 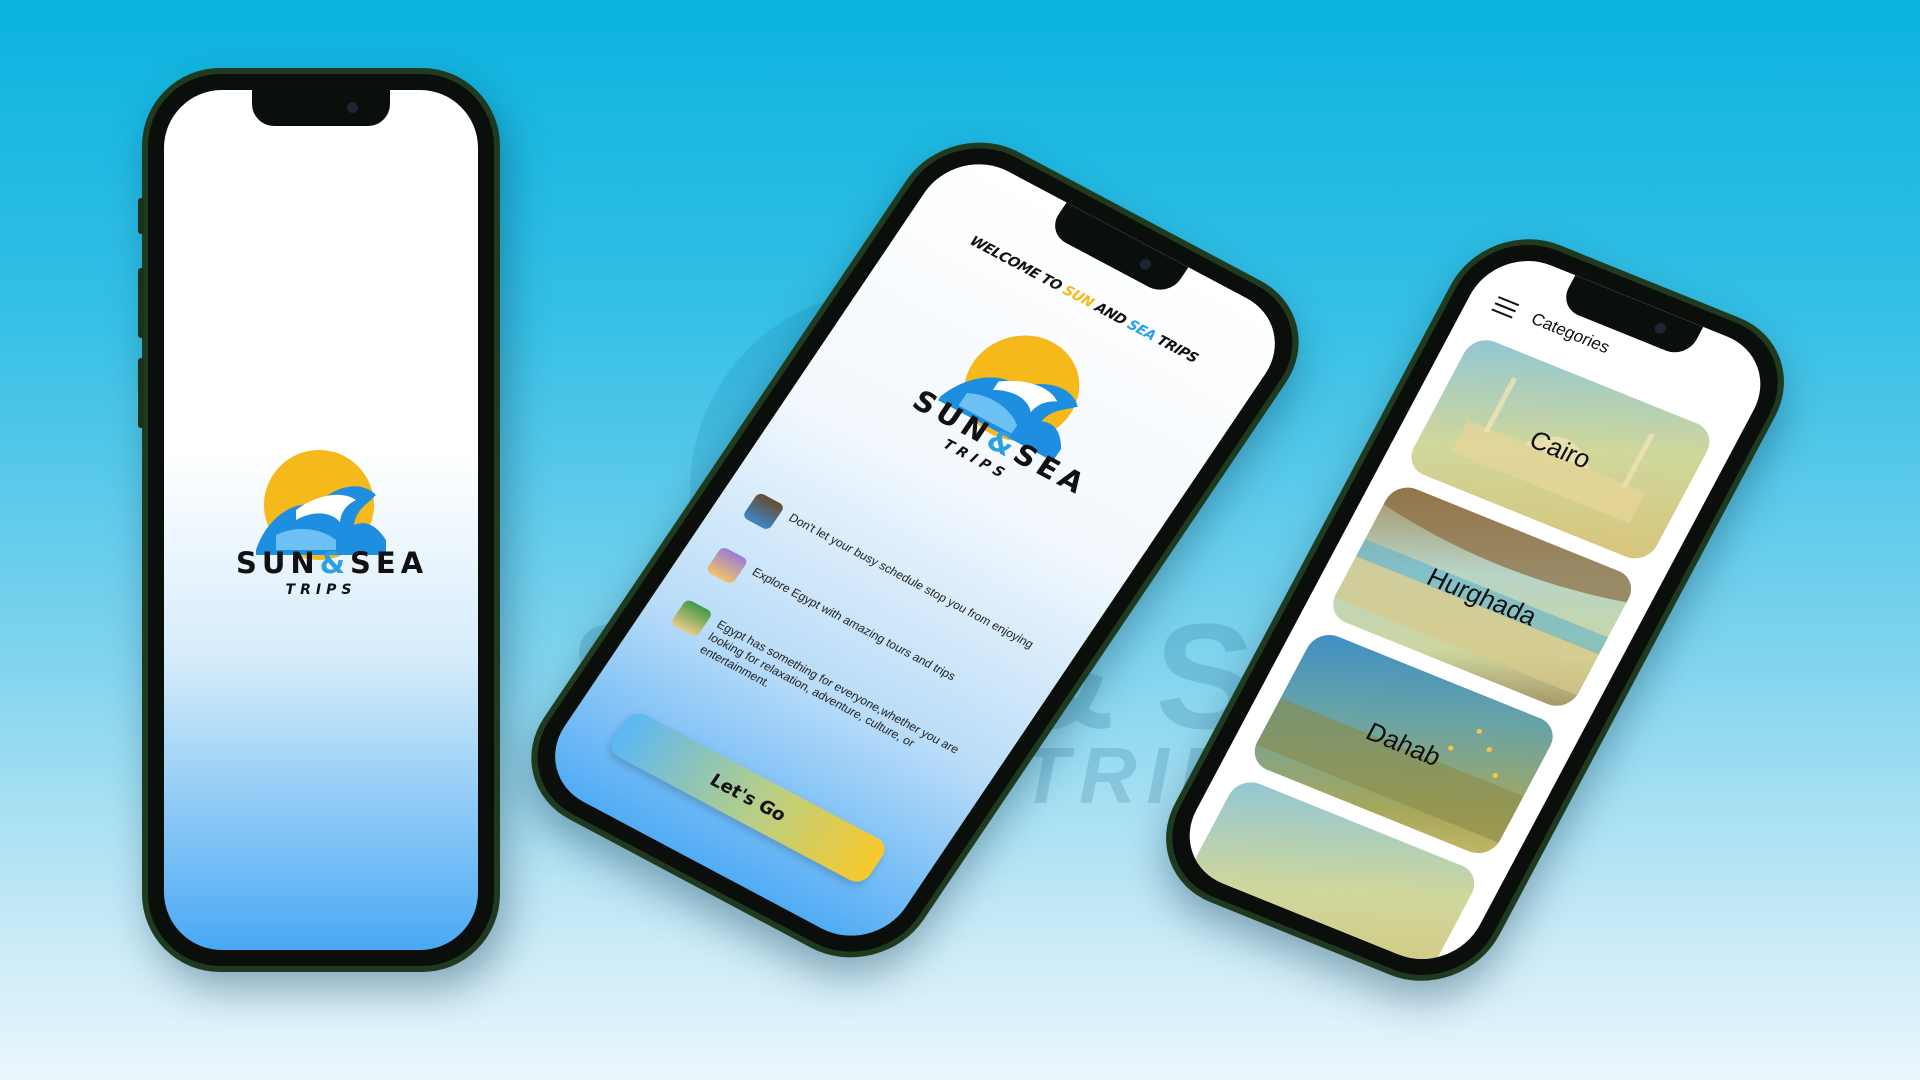 I want to click on splash-logo: SUN&SEA TRIPS, so click(x=321, y=524).